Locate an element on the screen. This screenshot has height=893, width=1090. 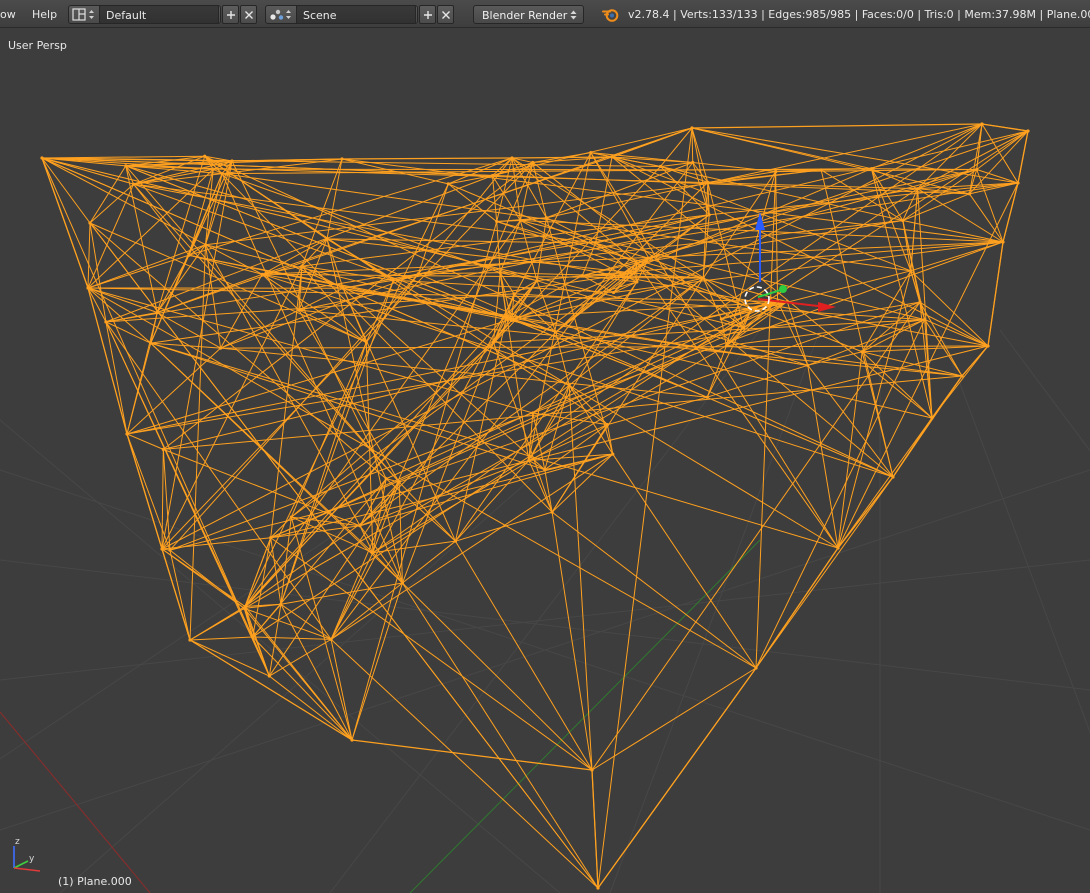
delete-scene-button is located at coordinates (445, 14).